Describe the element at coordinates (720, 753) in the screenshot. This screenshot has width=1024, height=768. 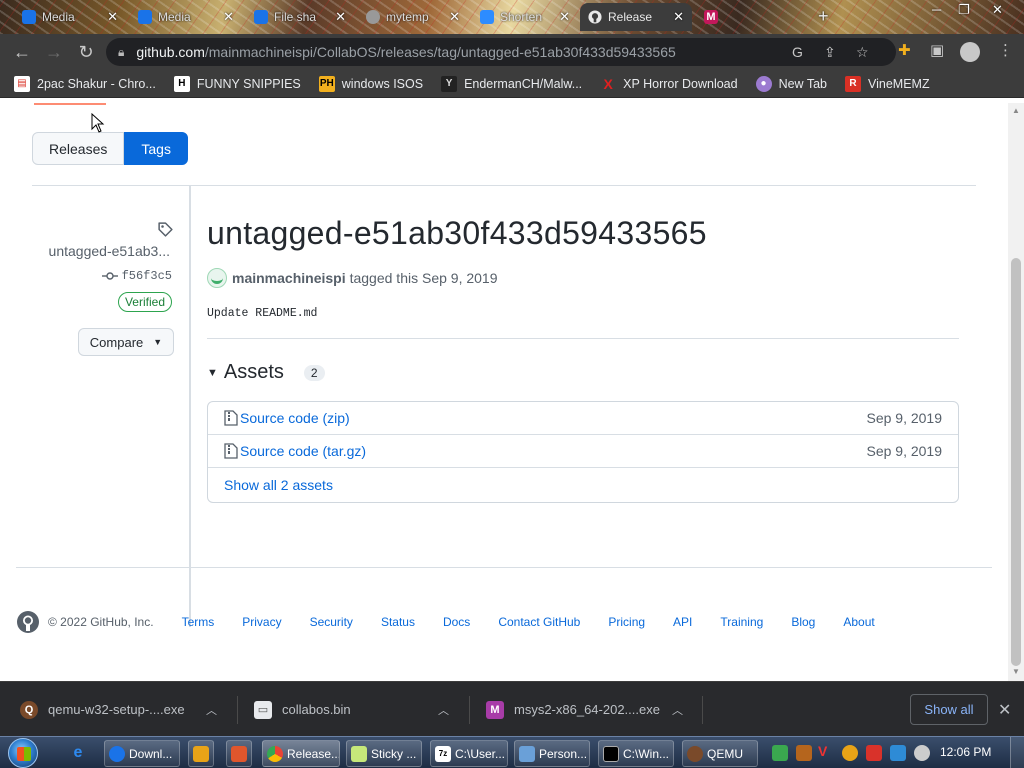
I see `task-qemu: QEMU` at that location.